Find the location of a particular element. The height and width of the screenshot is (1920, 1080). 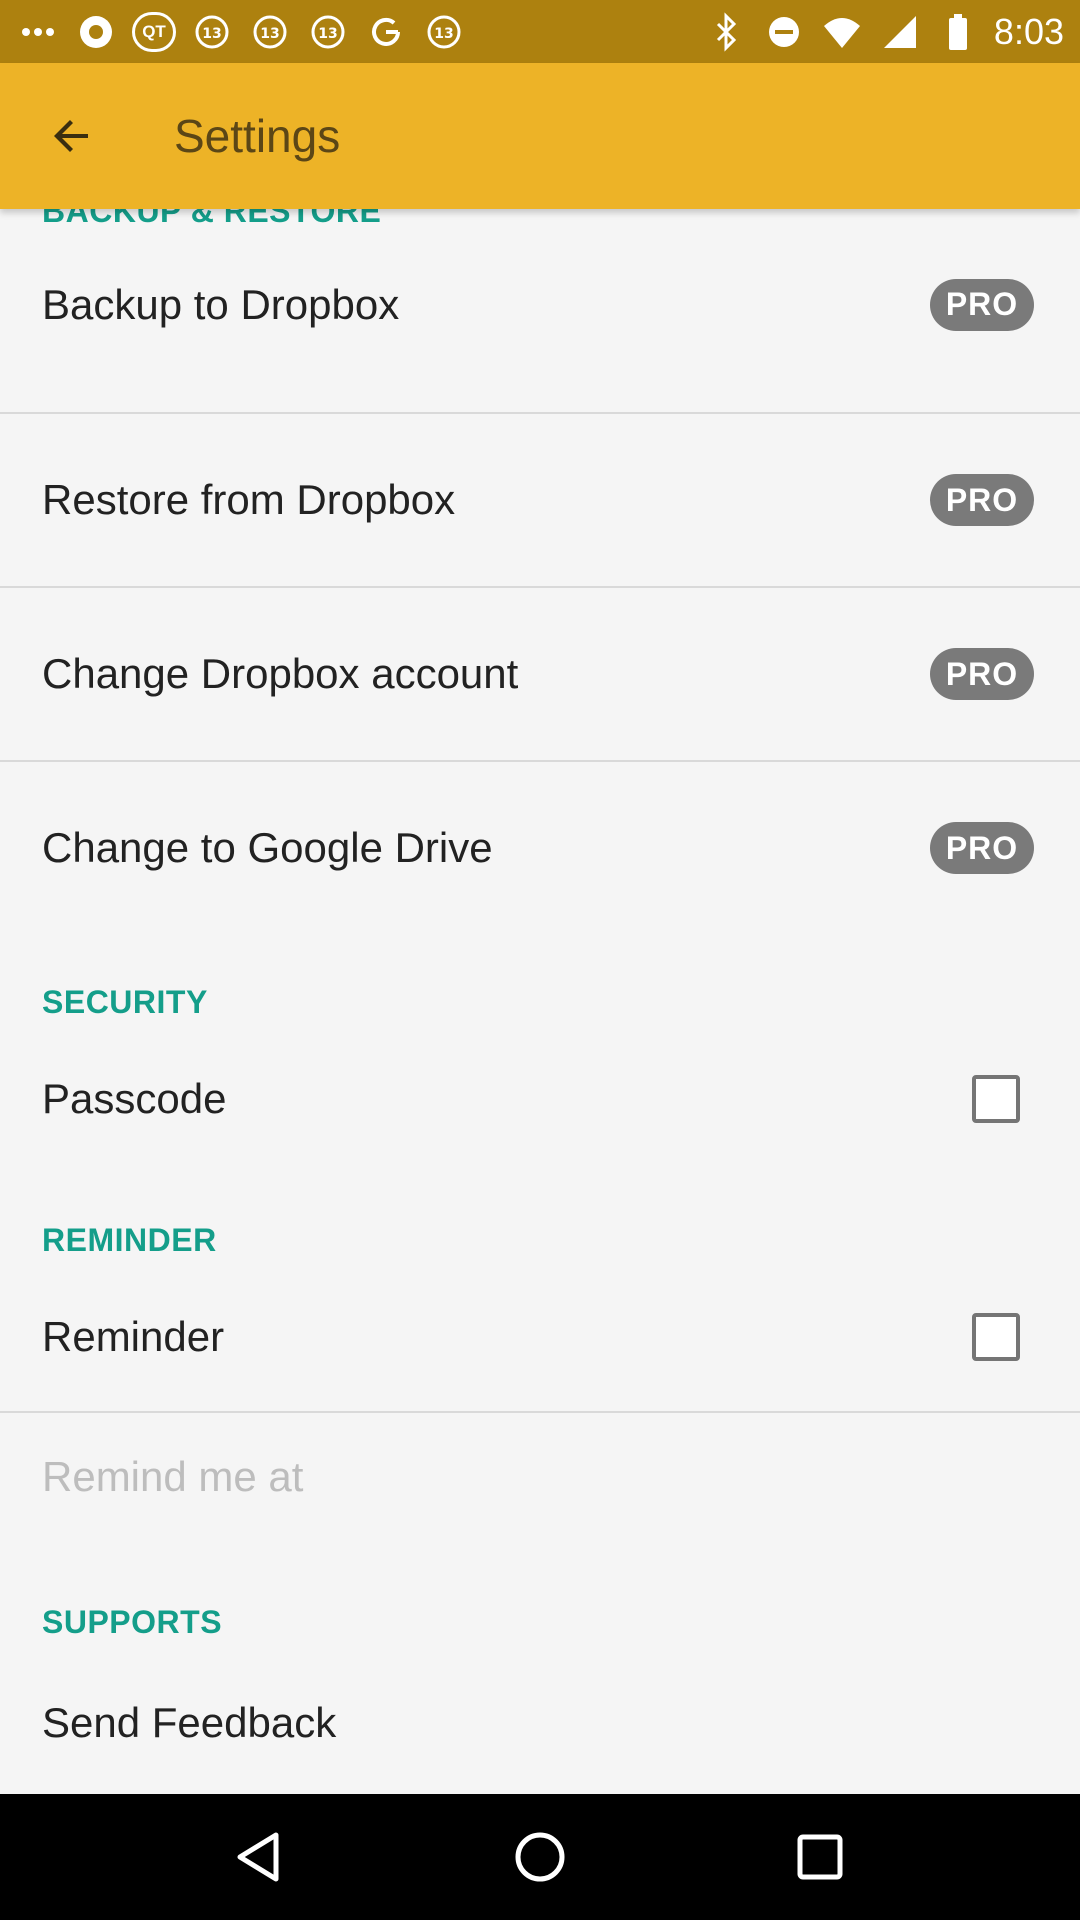

navigation-bar is located at coordinates (540, 1857).